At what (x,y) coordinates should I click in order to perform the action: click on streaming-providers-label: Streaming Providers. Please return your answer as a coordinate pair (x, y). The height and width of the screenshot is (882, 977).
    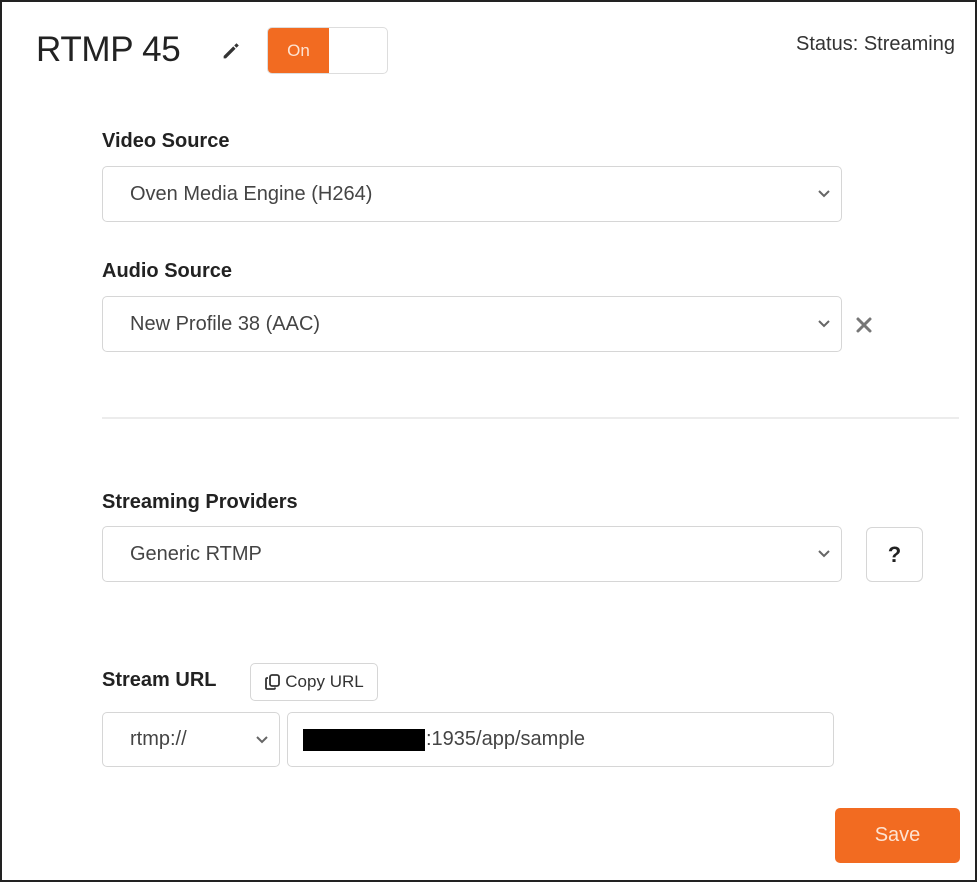
    Looking at the image, I should click on (200, 502).